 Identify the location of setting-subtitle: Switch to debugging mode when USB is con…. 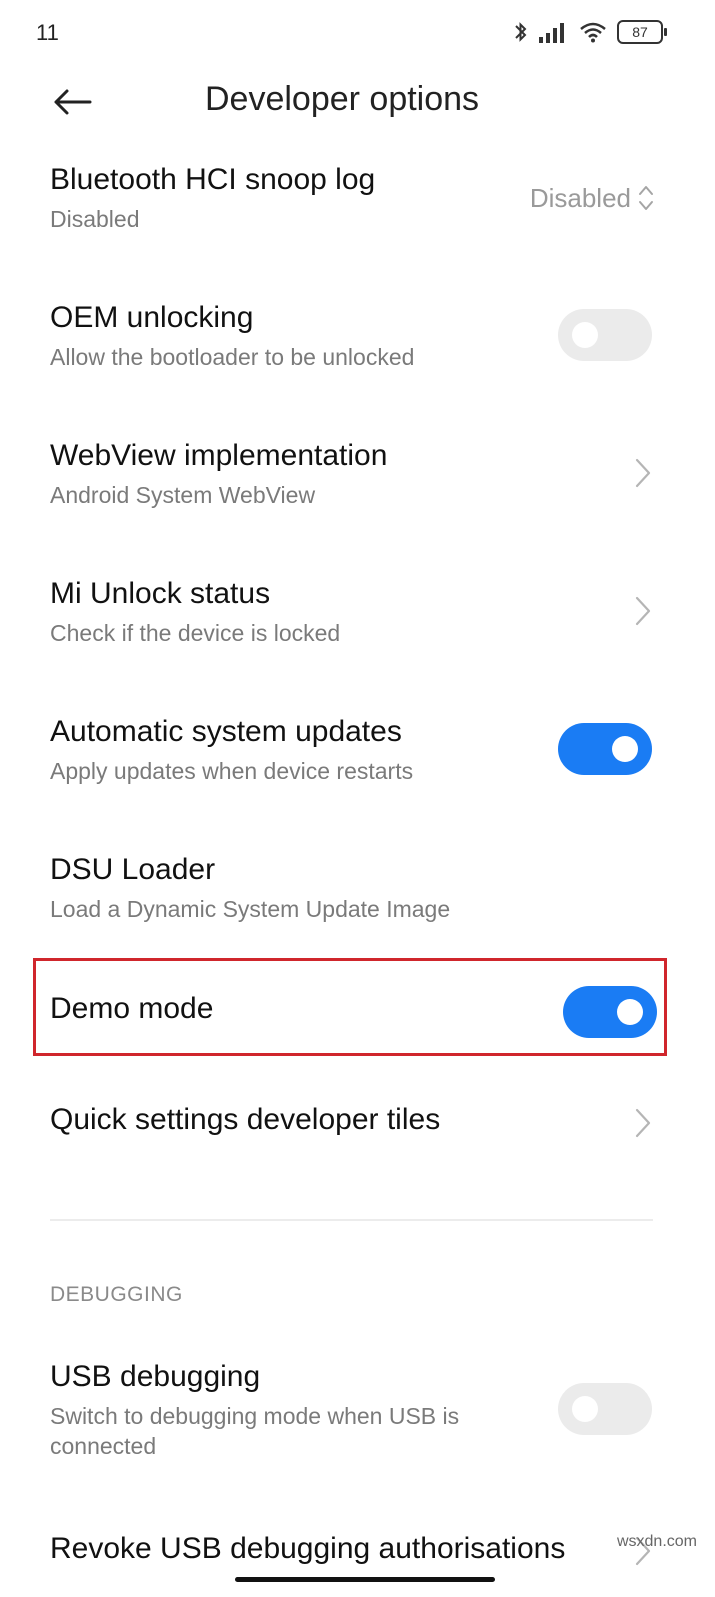
(255, 1431).